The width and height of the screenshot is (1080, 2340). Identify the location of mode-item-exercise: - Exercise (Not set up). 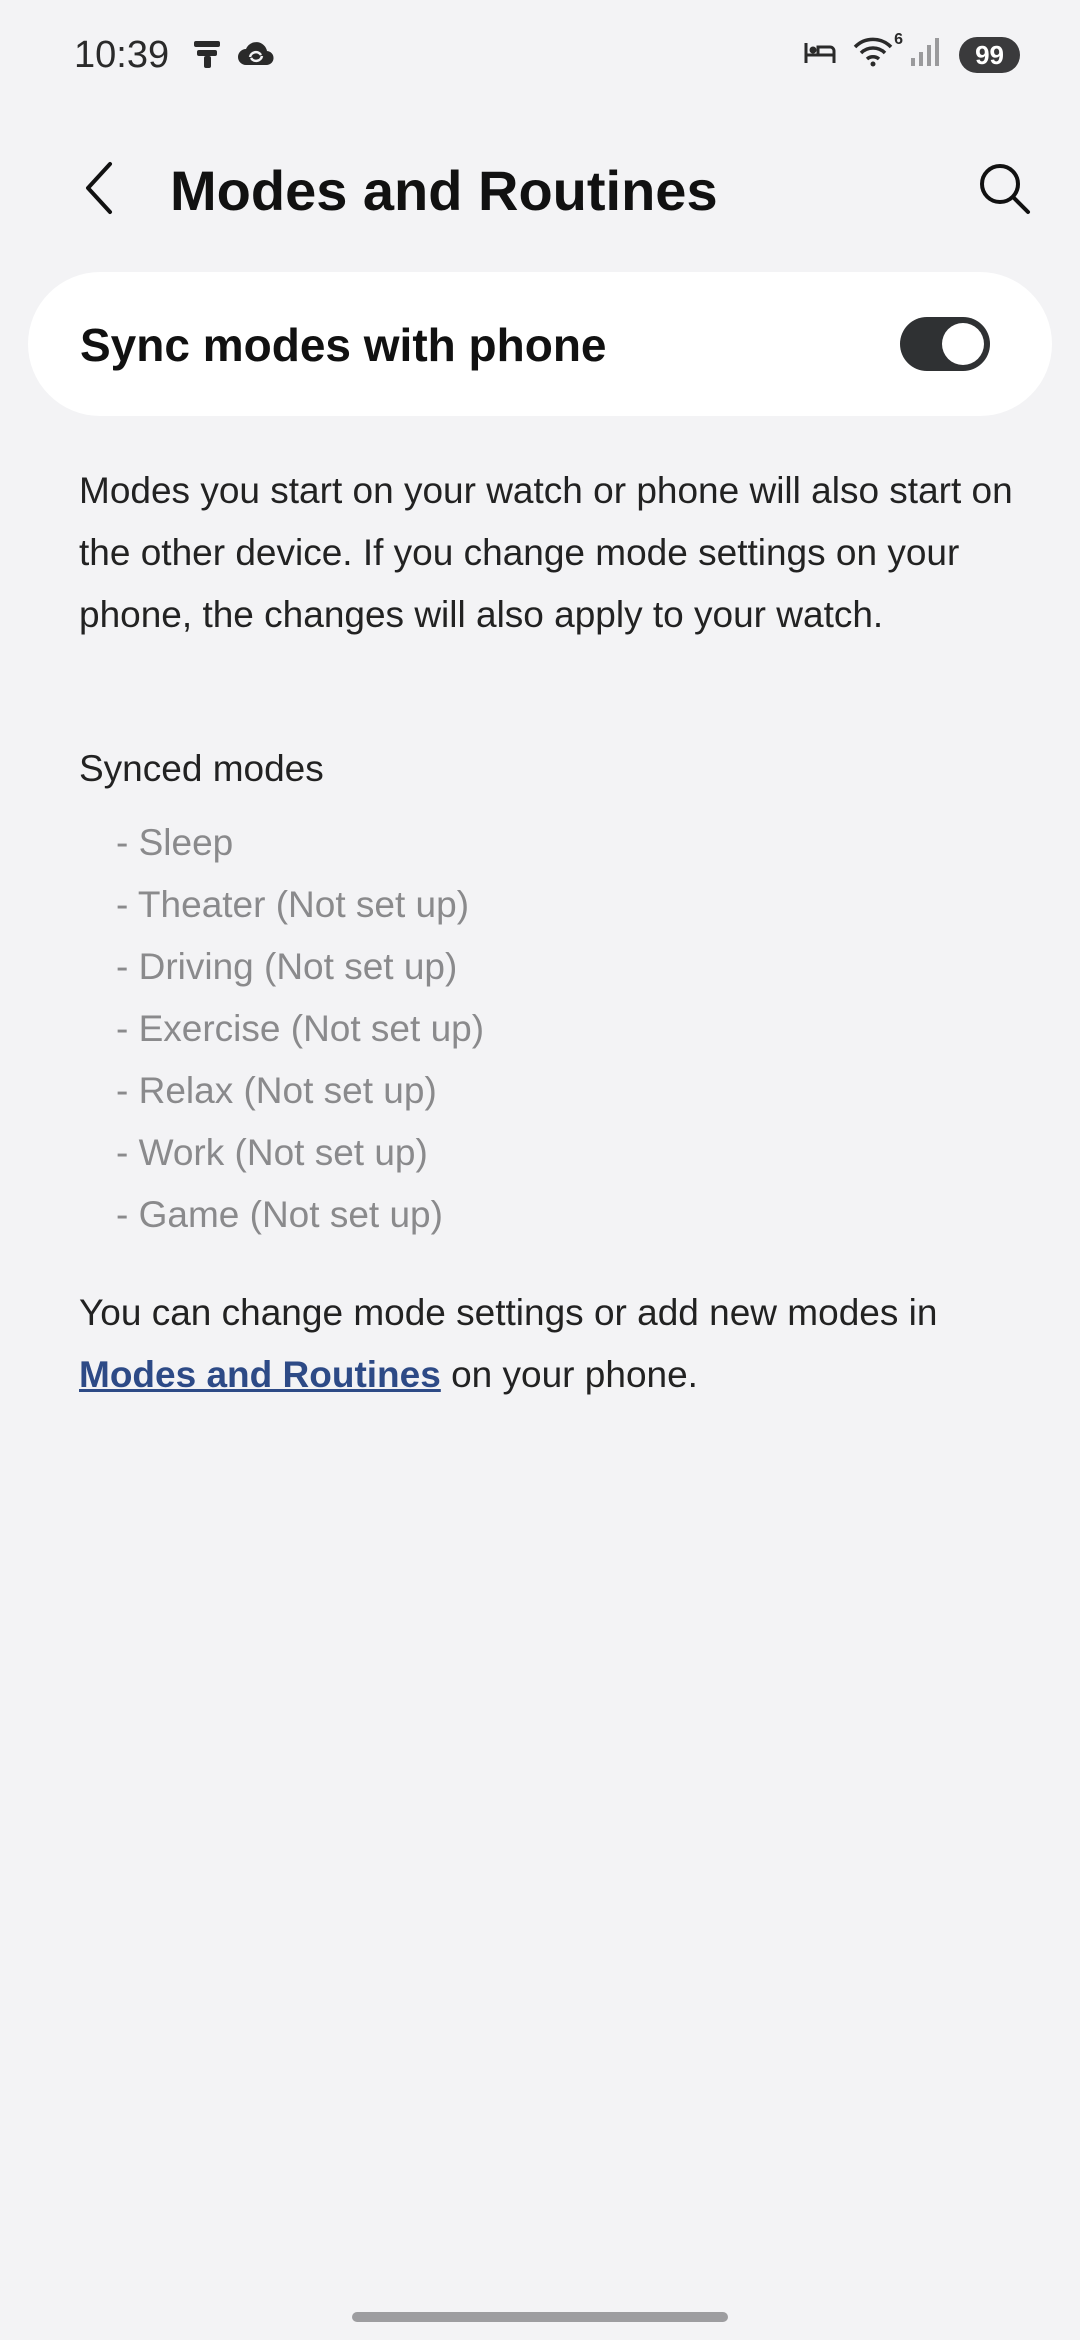
(300, 1028).